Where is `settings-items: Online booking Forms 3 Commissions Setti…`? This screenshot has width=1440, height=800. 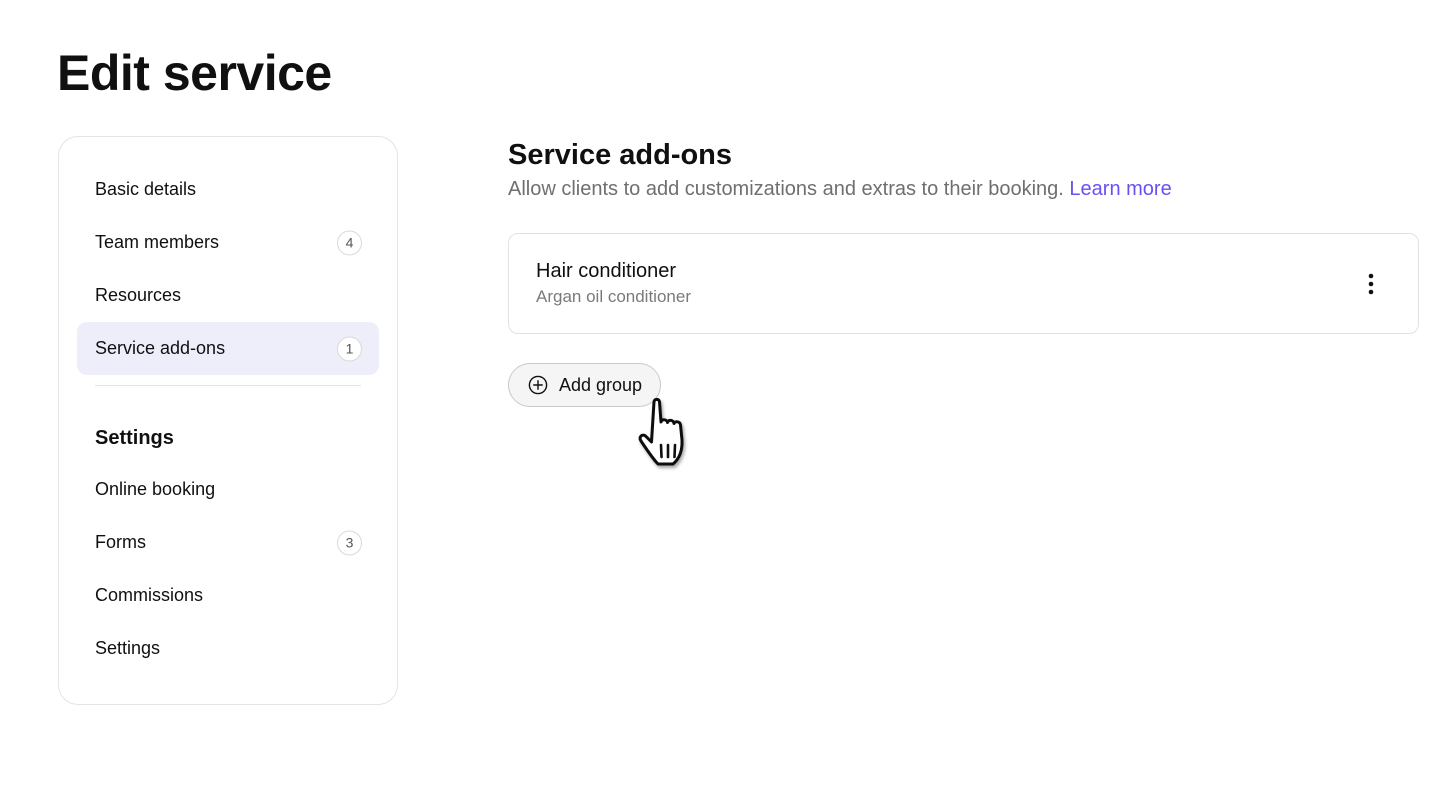 settings-items: Online booking Forms 3 Commissions Setti… is located at coordinates (228, 569).